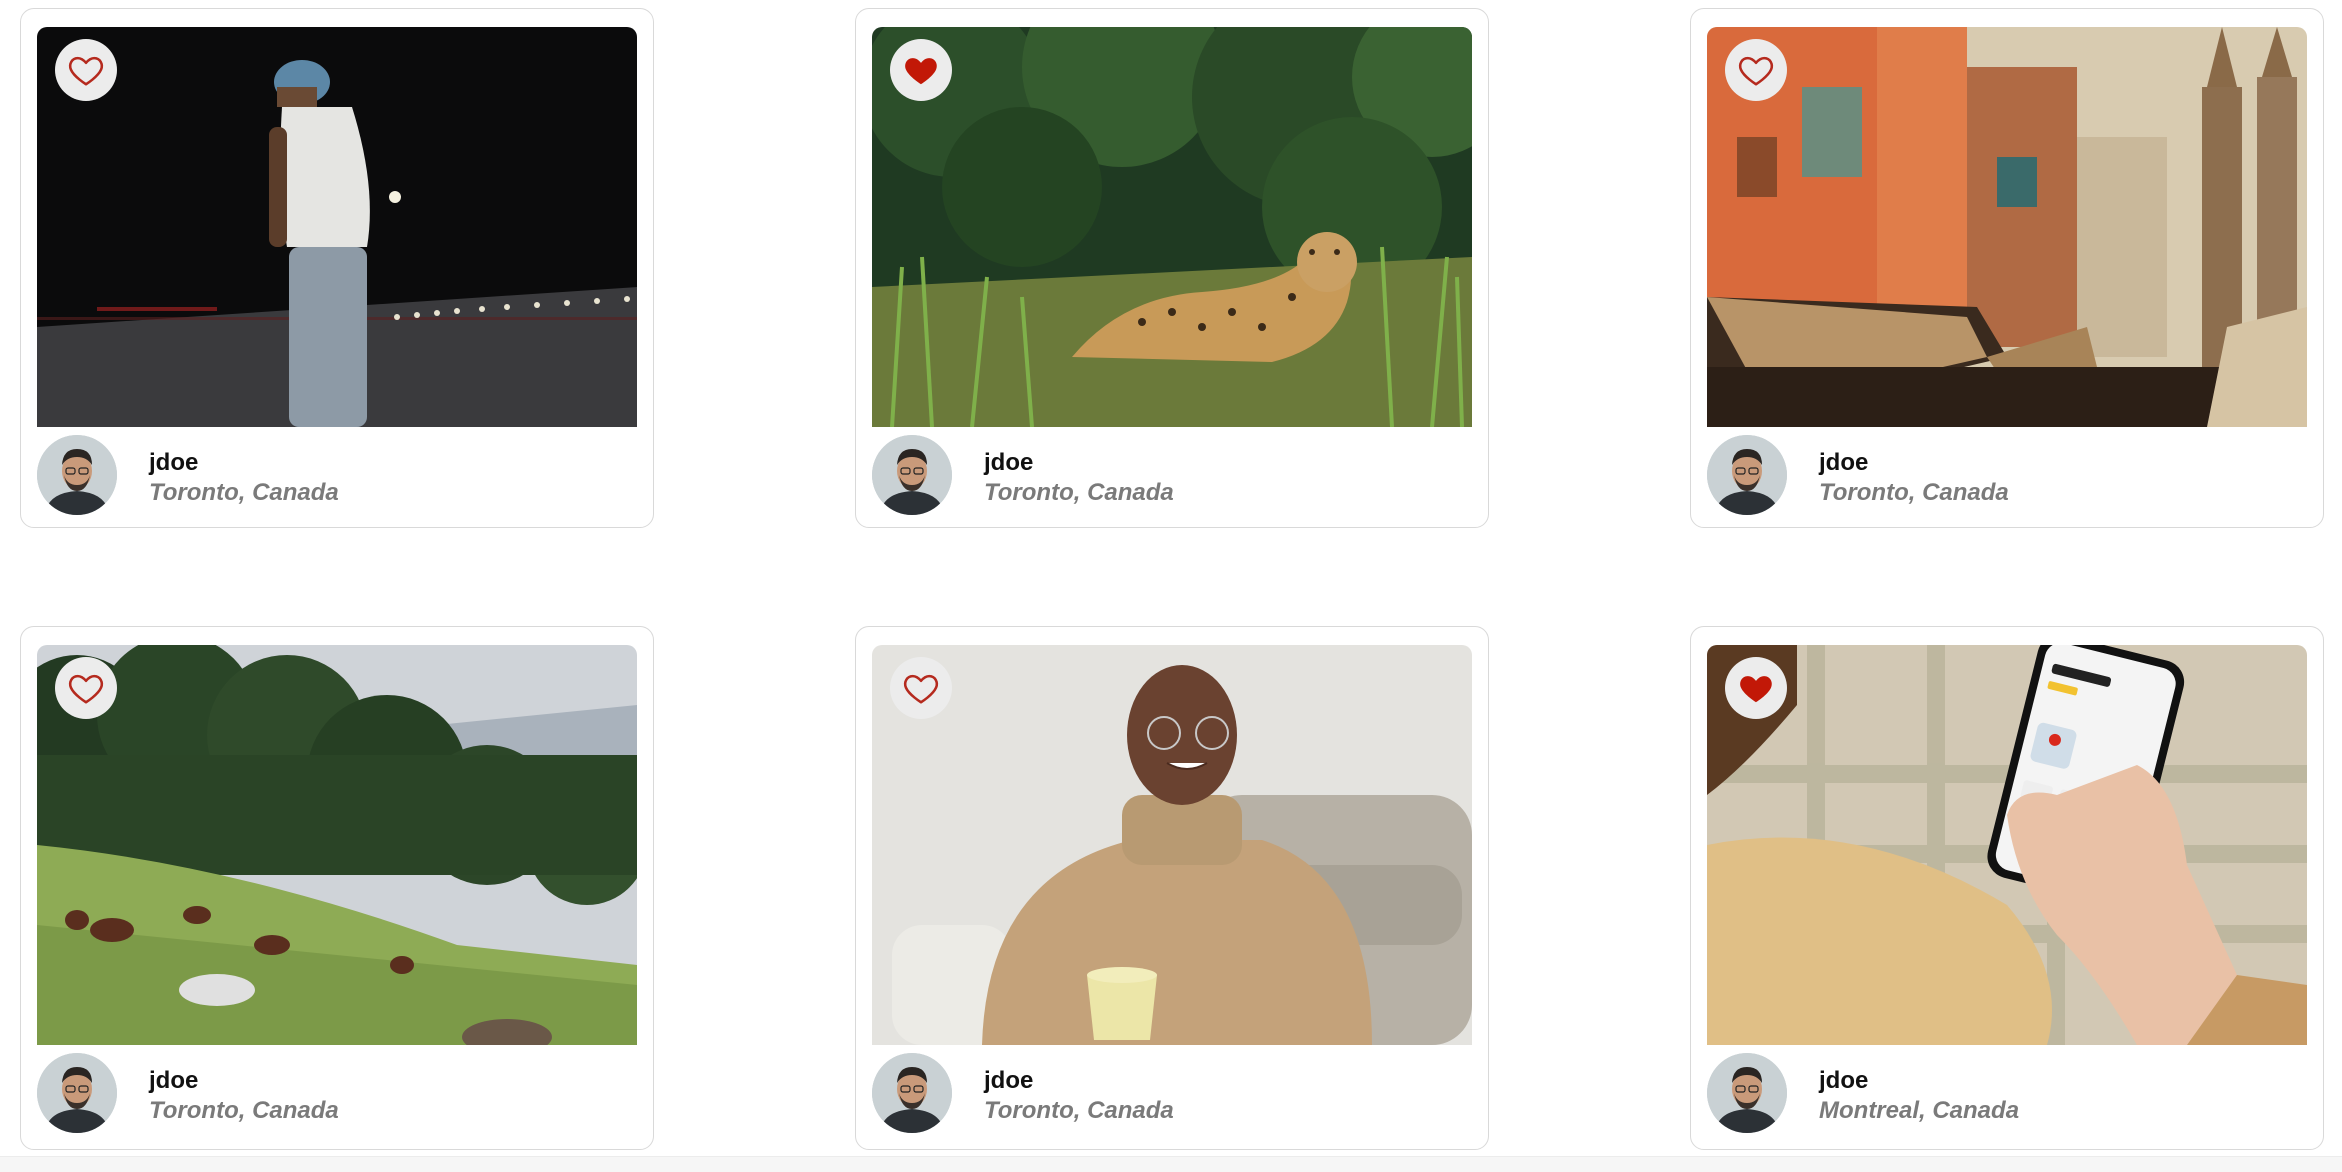  I want to click on post-card: jdoe Montreal, Canada, so click(2007, 888).